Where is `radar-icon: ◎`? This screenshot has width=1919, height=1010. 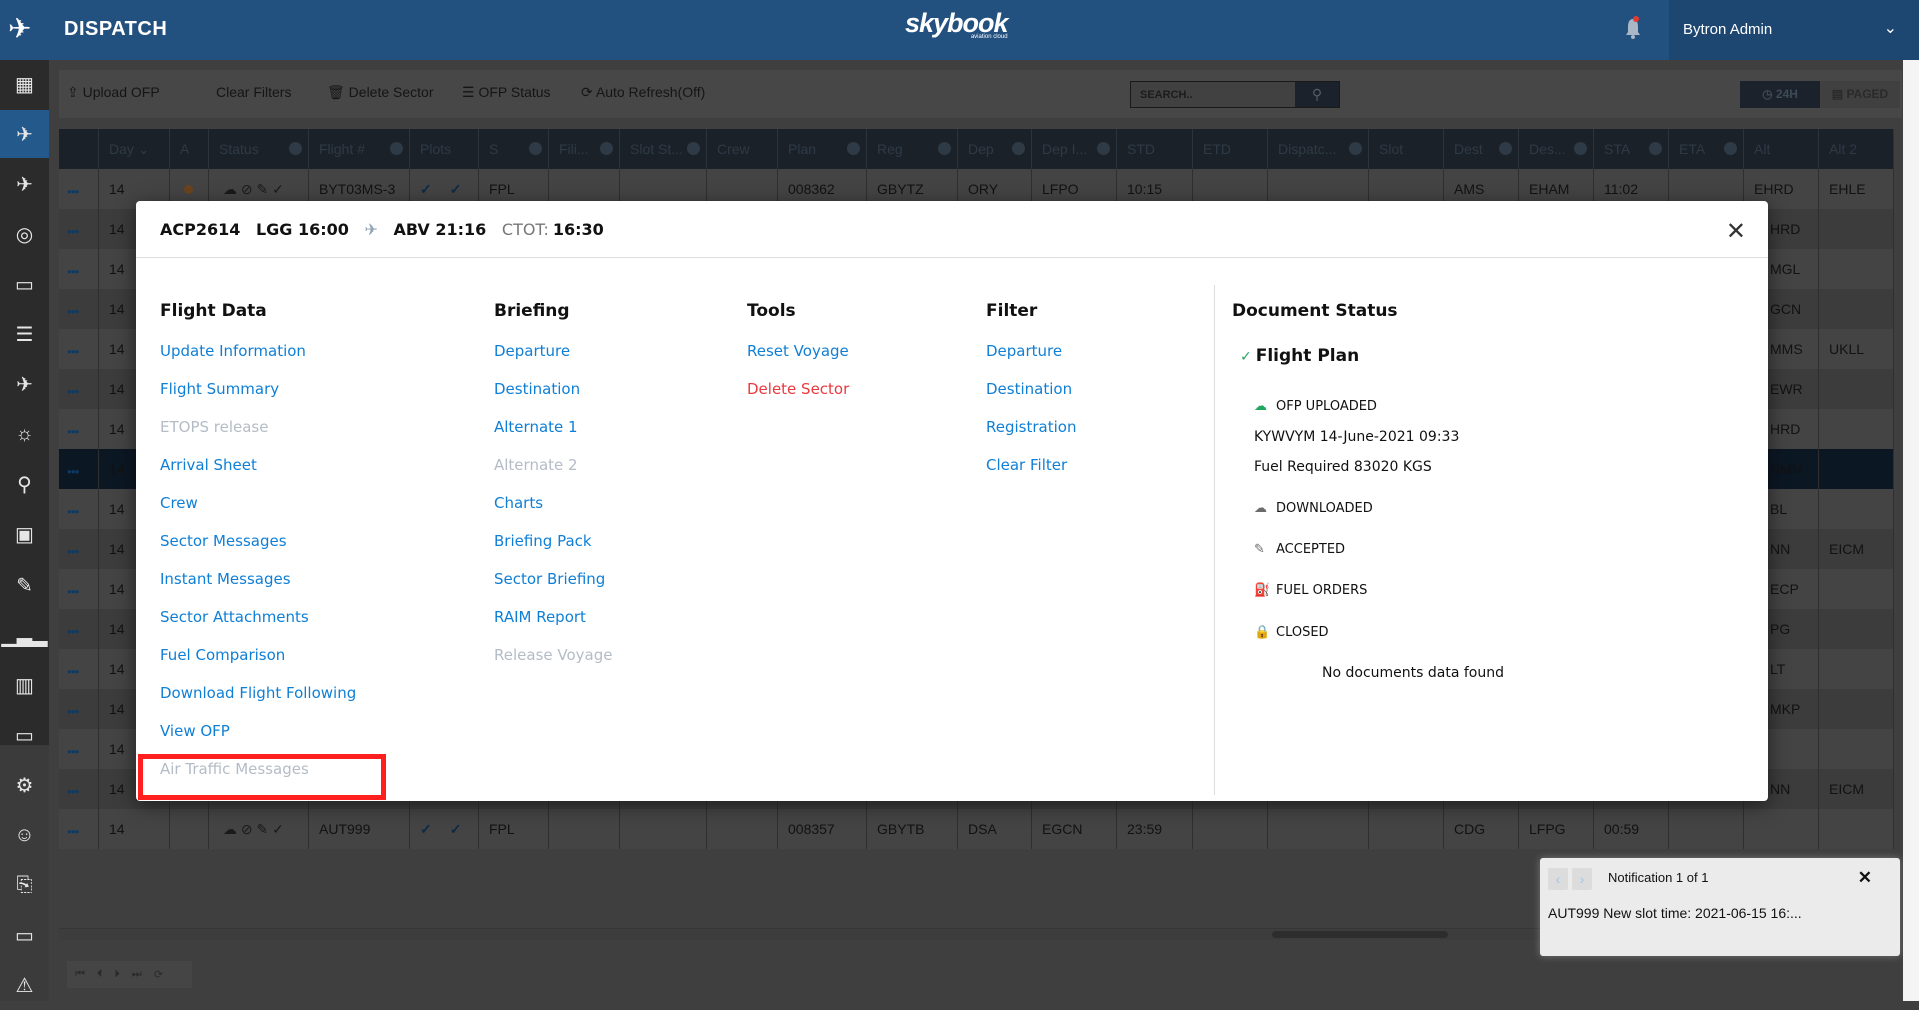
radar-icon: ◎ is located at coordinates (24, 234).